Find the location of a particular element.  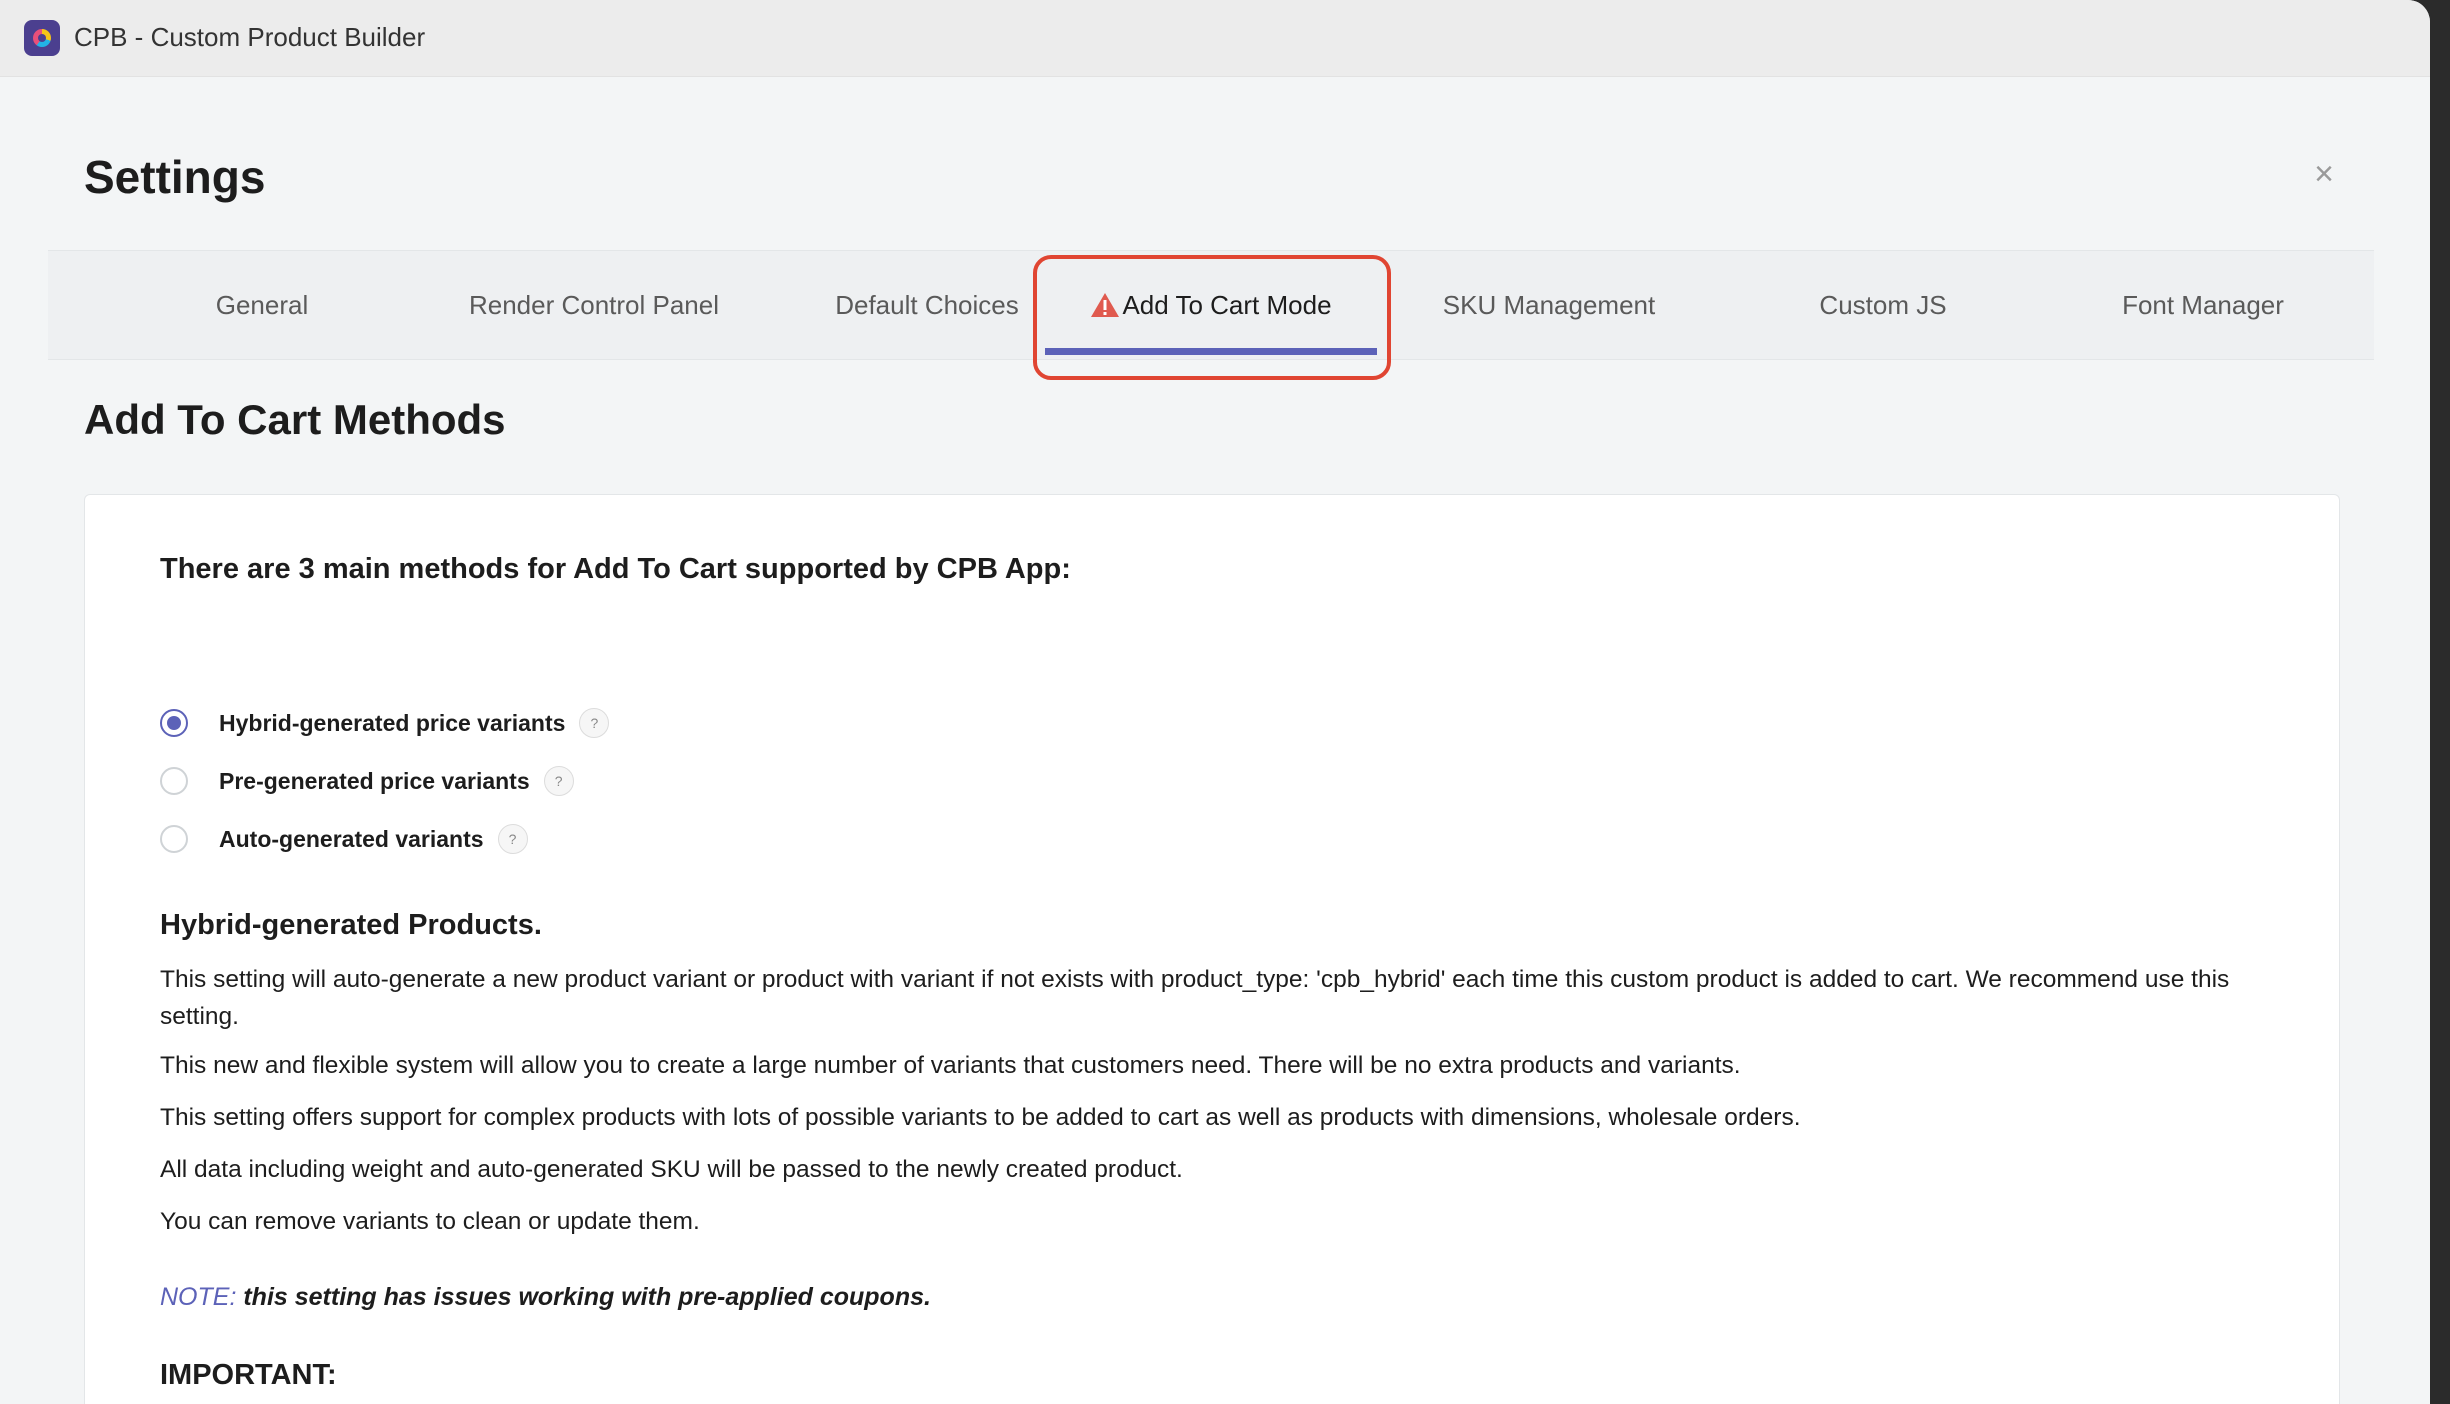

tab-highlight-annotation is located at coordinates (1212, 317).